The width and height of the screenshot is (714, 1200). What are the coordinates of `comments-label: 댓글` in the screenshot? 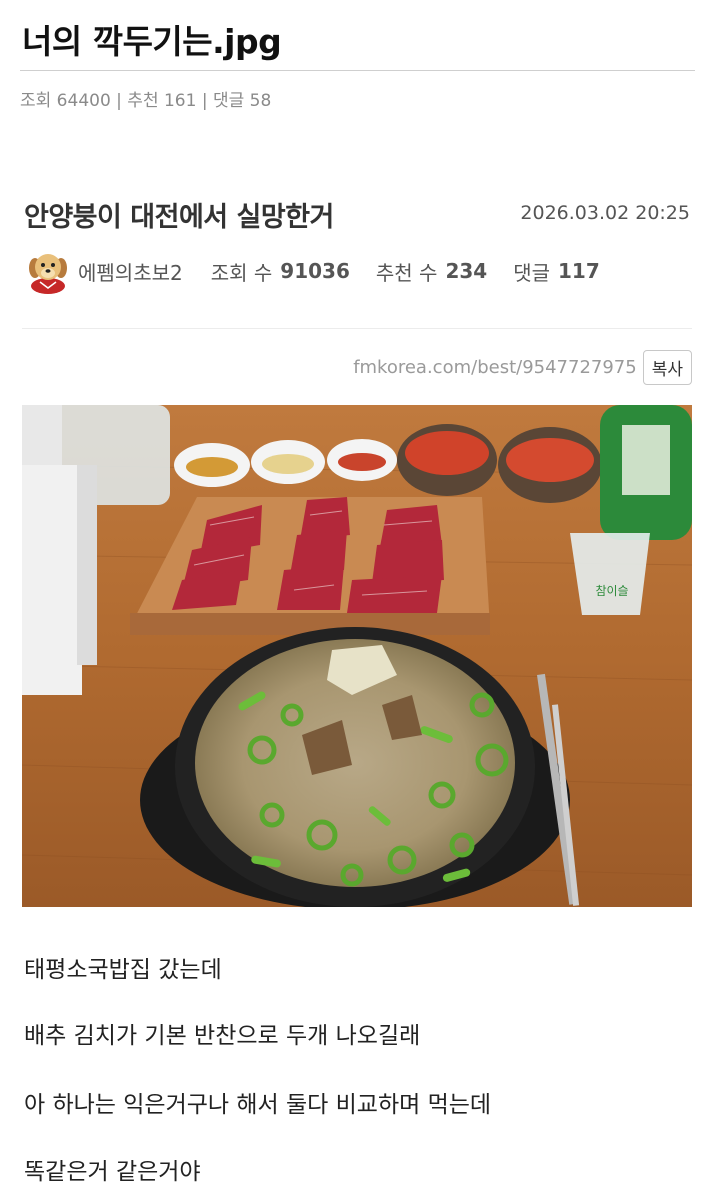 It's located at (532, 272).